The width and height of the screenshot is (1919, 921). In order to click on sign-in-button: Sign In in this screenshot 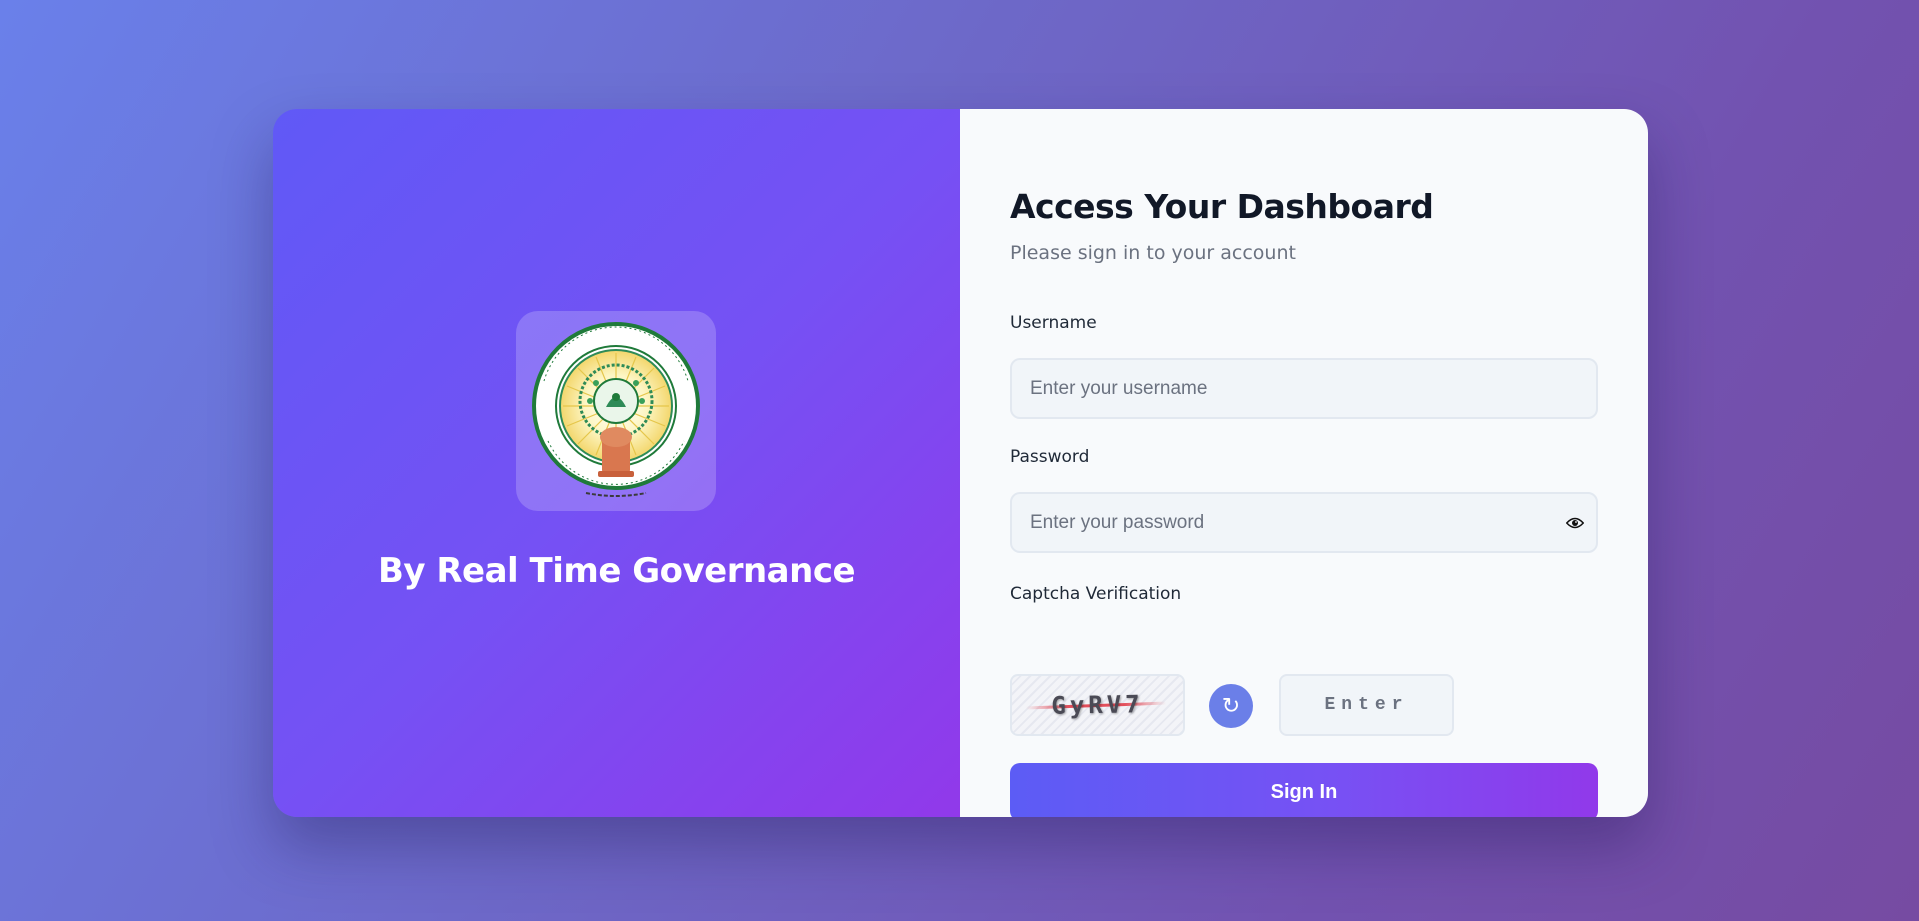, I will do `click(1304, 790)`.